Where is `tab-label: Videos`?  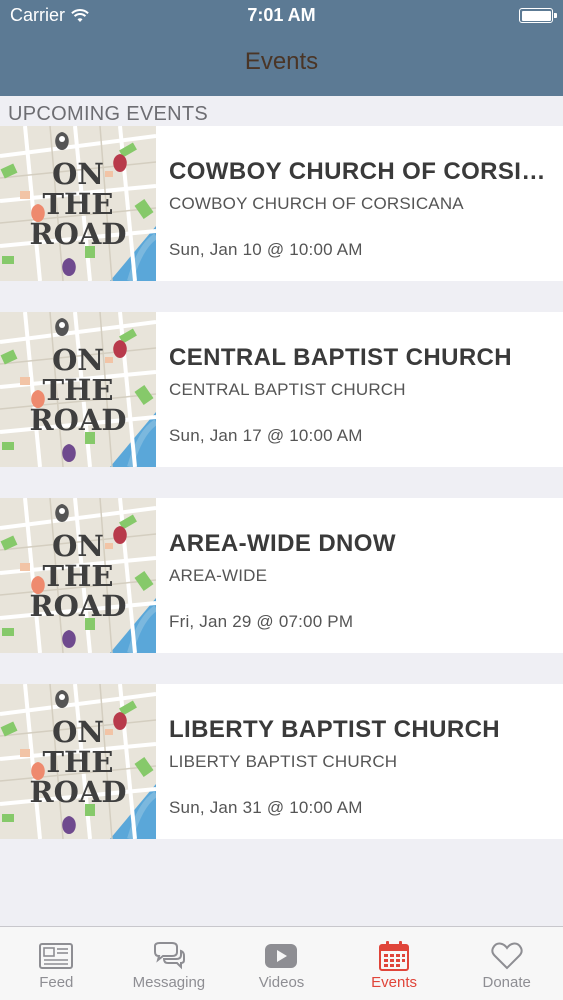
tab-label: Videos is located at coordinates (281, 982).